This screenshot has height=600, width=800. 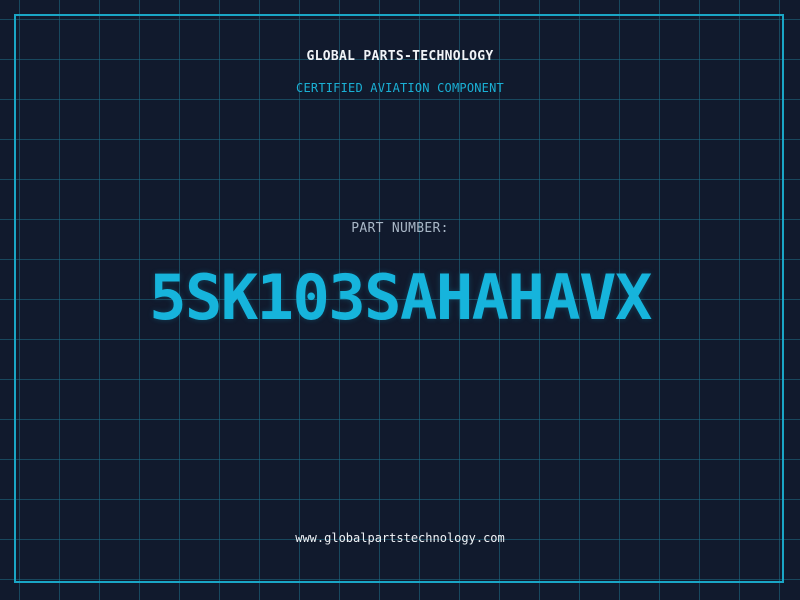 I want to click on part-number-label: PART NUMBER:, so click(x=400, y=228).